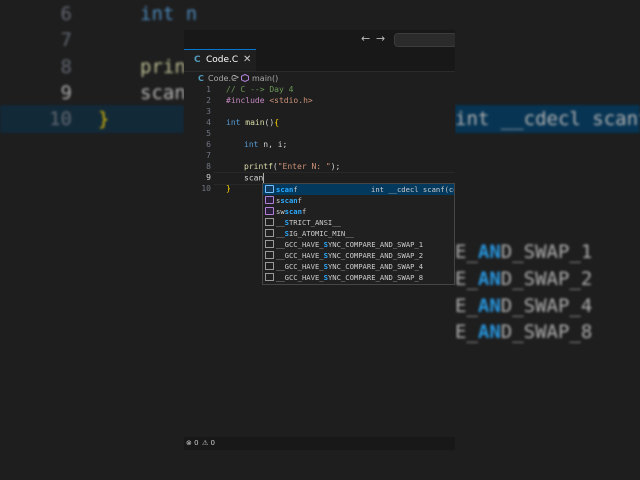 The image size is (640, 480). I want to click on comment: // C --> Day 4, so click(260, 89).